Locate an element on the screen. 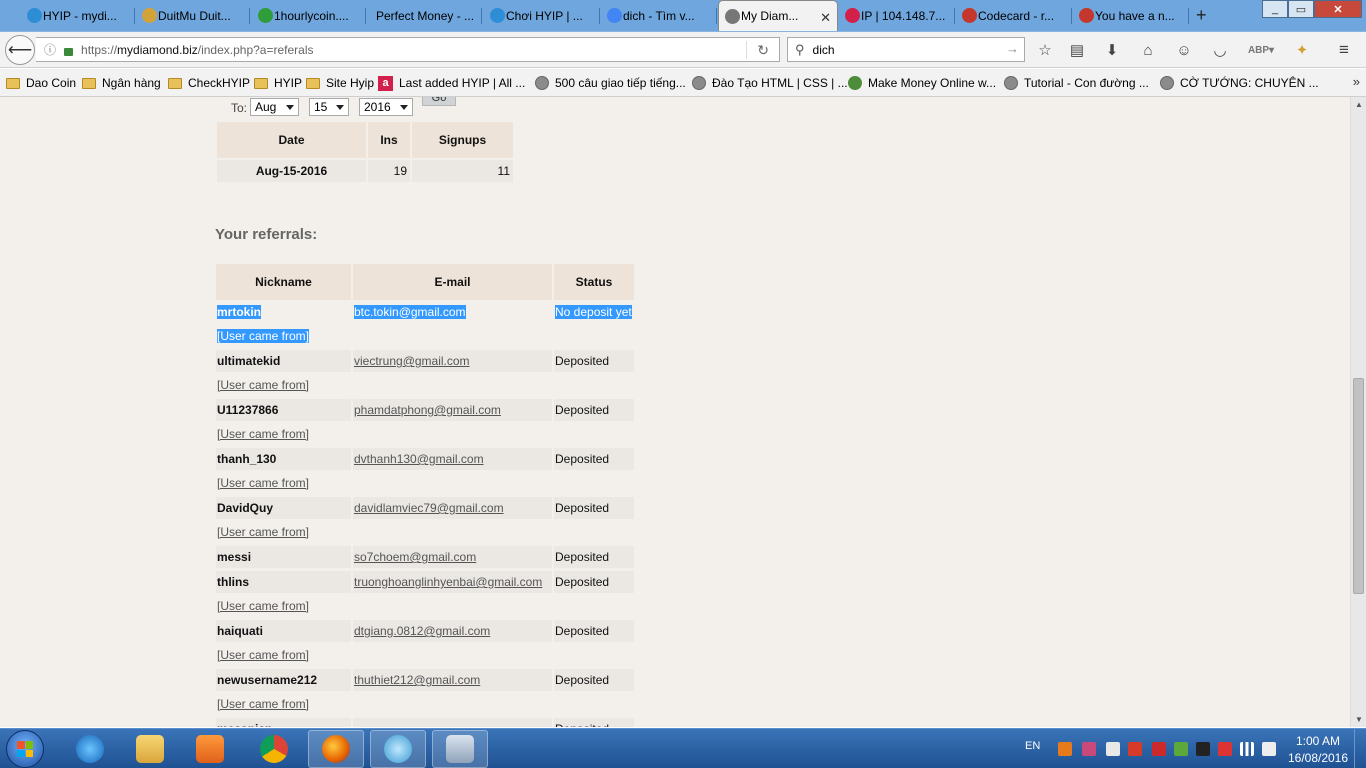 This screenshot has height=768, width=1366. referral-email: truonghoanglinhyenbai@gmail.com is located at coordinates (452, 582).